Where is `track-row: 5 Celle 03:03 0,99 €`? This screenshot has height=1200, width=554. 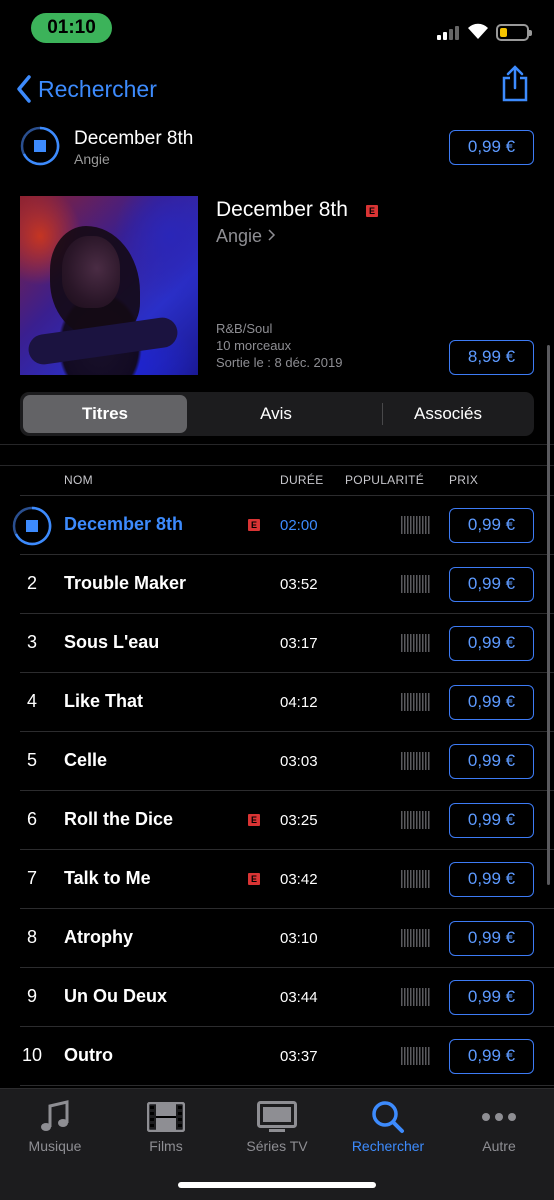 track-row: 5 Celle 03:03 0,99 € is located at coordinates (277, 761).